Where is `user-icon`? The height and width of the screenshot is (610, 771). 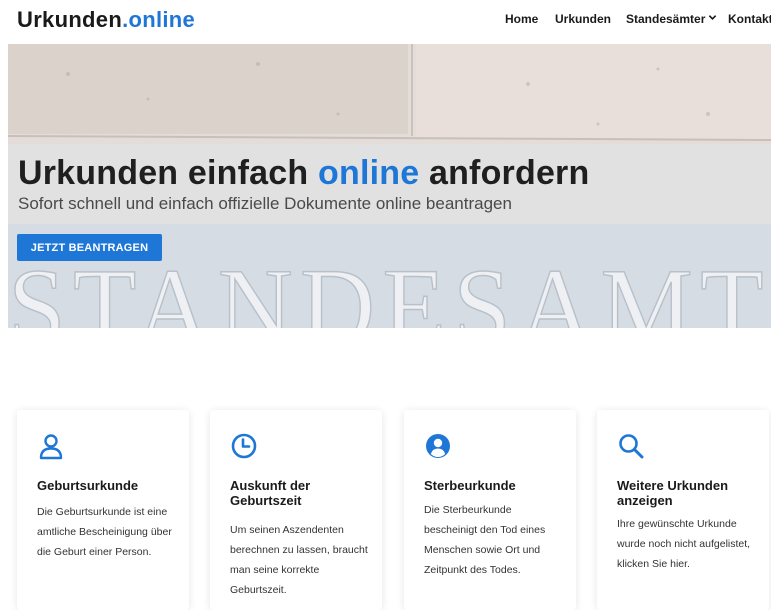
user-icon is located at coordinates (51, 447).